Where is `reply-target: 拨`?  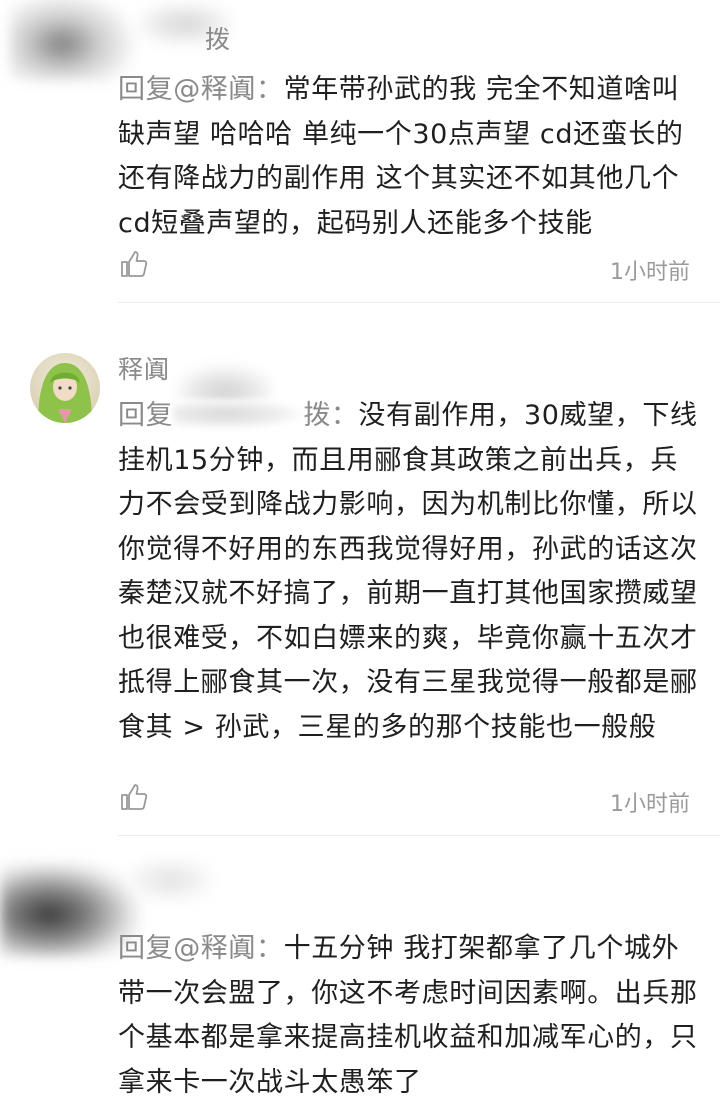 reply-target: 拨 is located at coordinates (317, 415).